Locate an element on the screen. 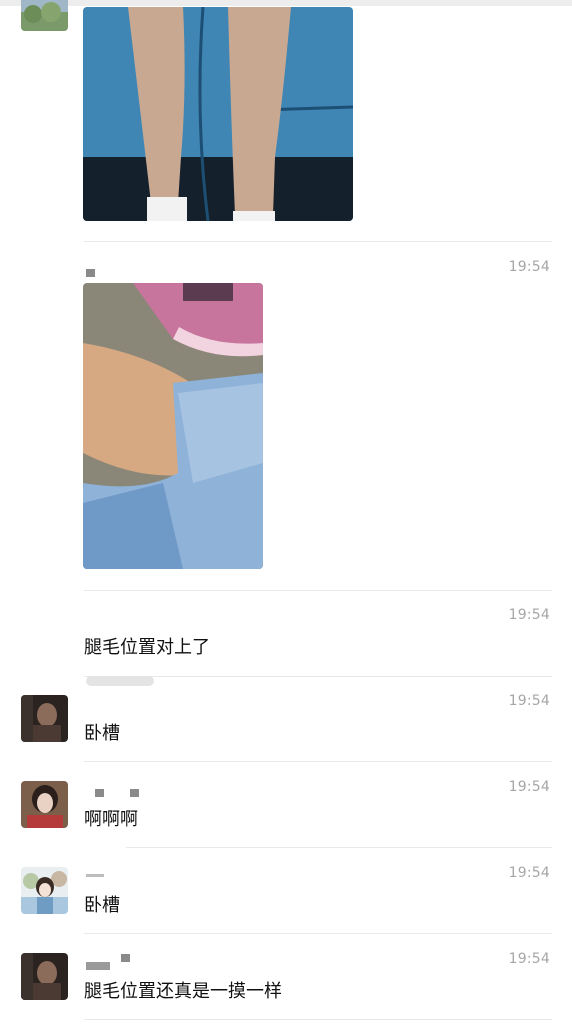 The height and width of the screenshot is (1024, 572). status-strip is located at coordinates (286, 3).